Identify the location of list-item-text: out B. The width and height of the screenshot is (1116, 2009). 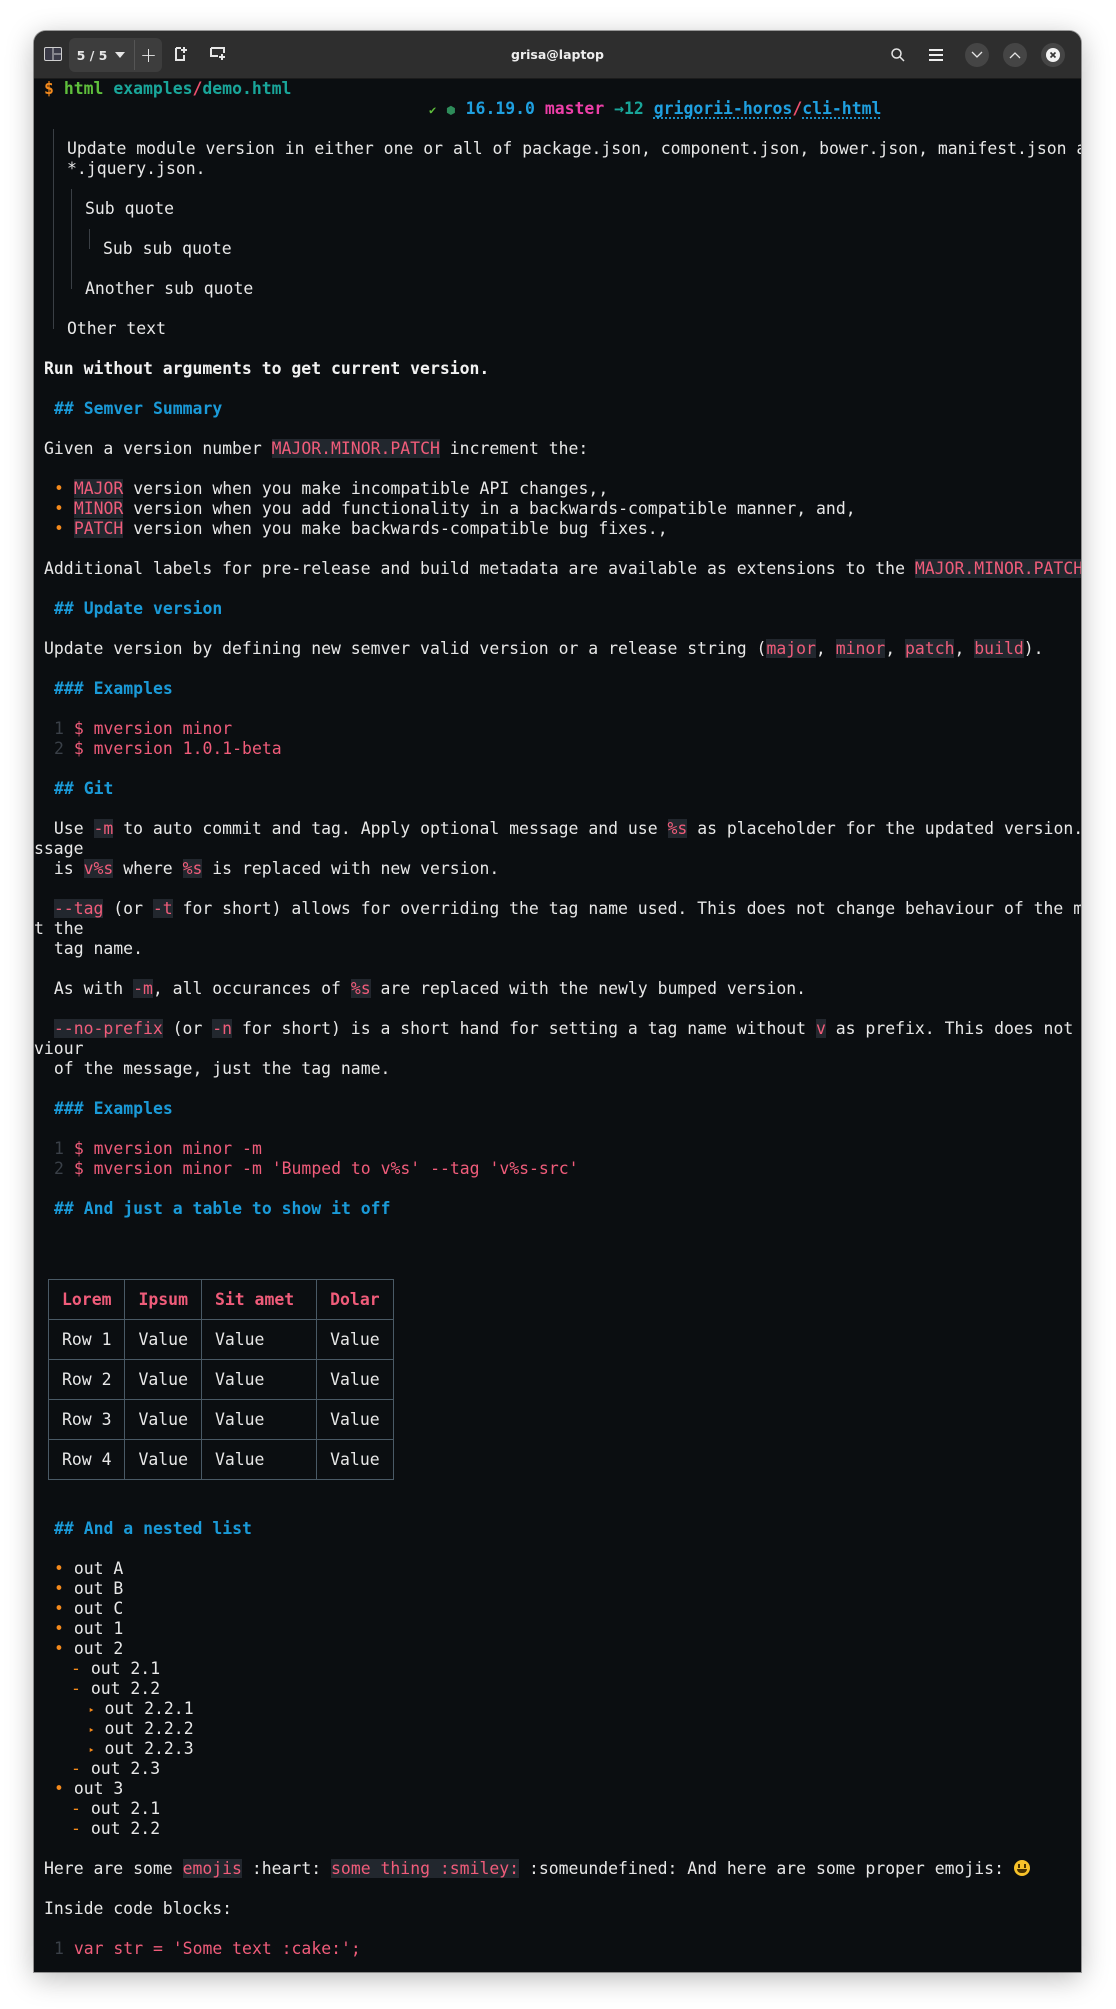
(98, 1588).